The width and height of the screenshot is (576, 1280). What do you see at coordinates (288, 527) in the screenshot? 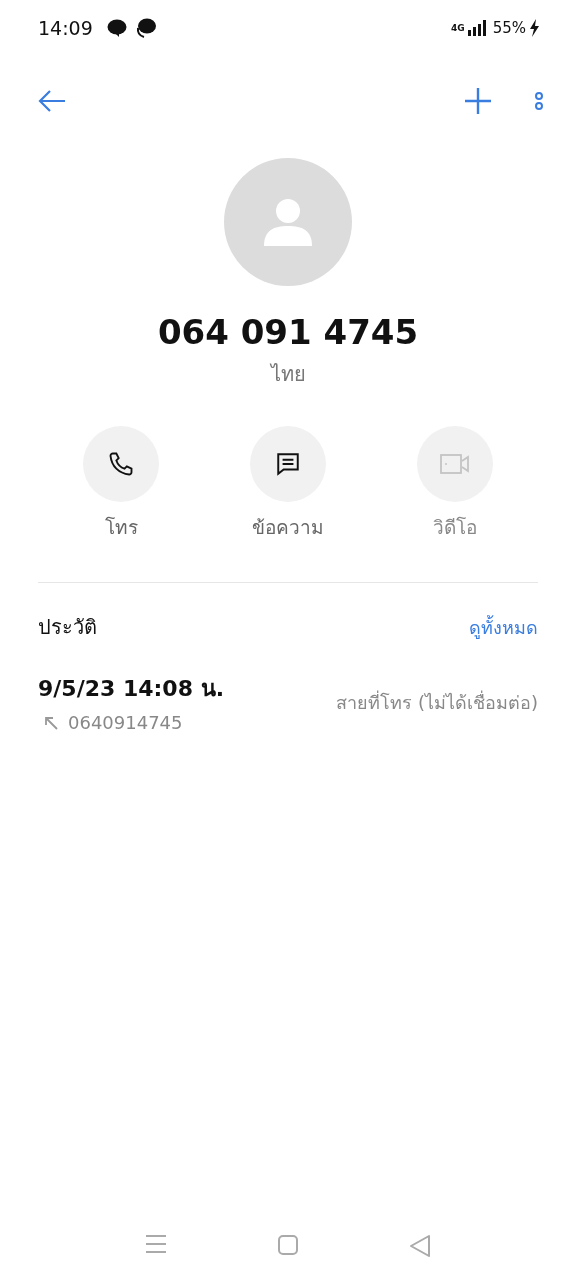
I see `action-label: ข้อความ` at bounding box center [288, 527].